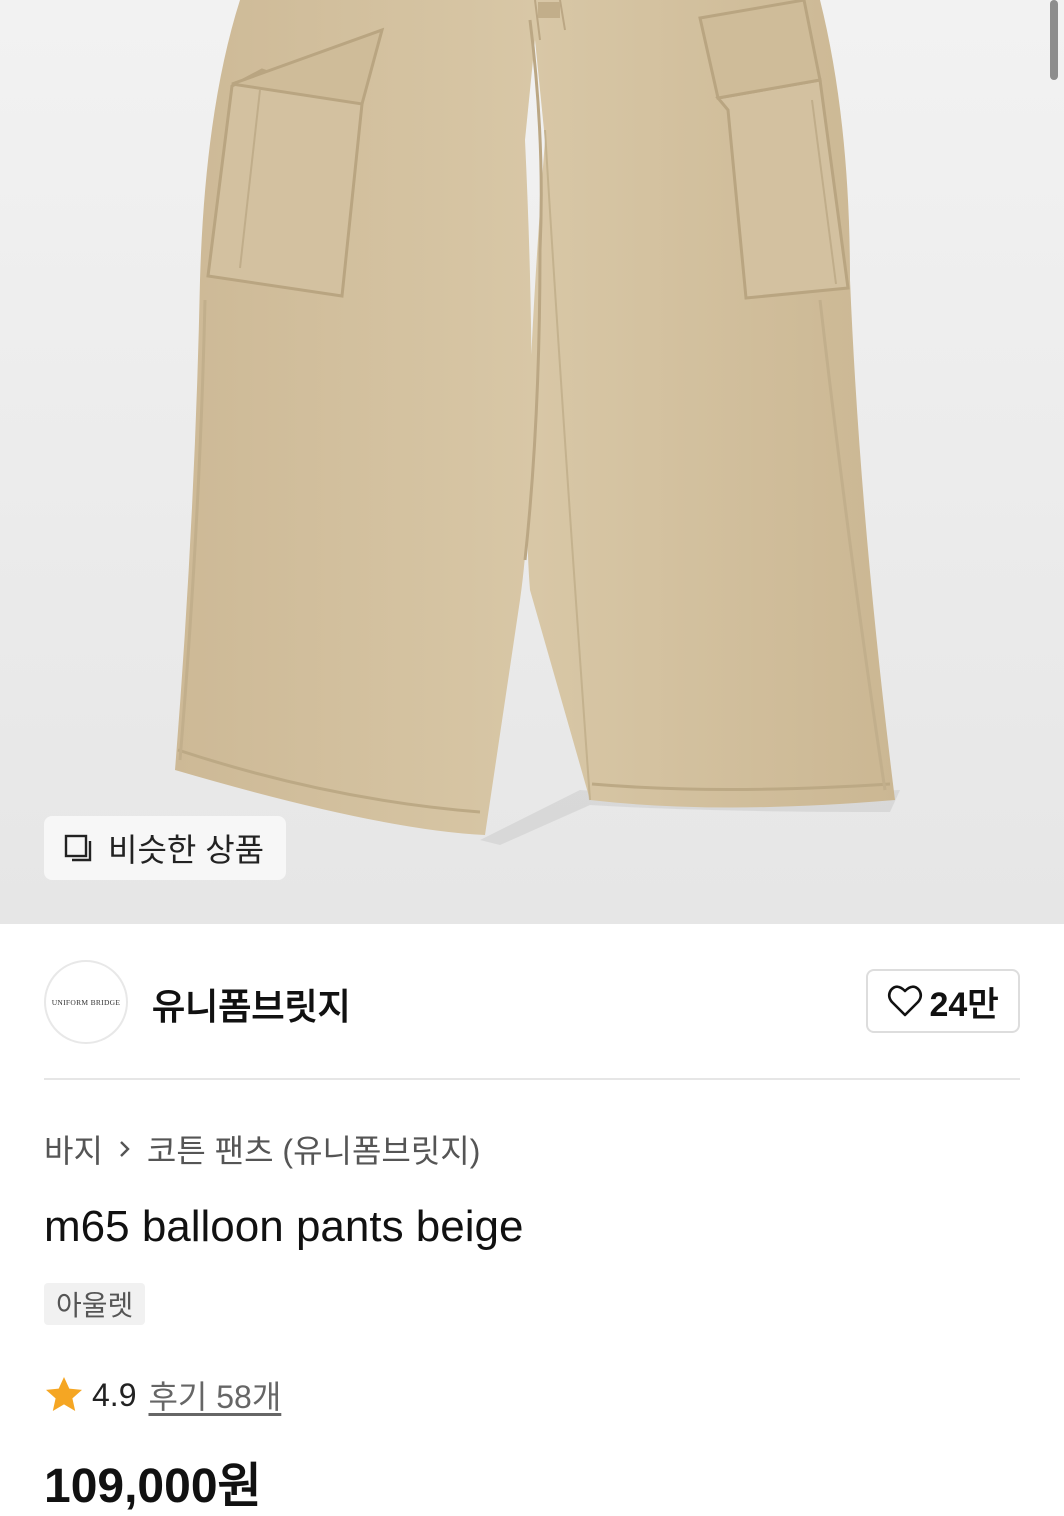  What do you see at coordinates (532, 1002) in the screenshot?
I see `brand-row: UNIFORM BRIDGE 유니폼브릿지 24만` at bounding box center [532, 1002].